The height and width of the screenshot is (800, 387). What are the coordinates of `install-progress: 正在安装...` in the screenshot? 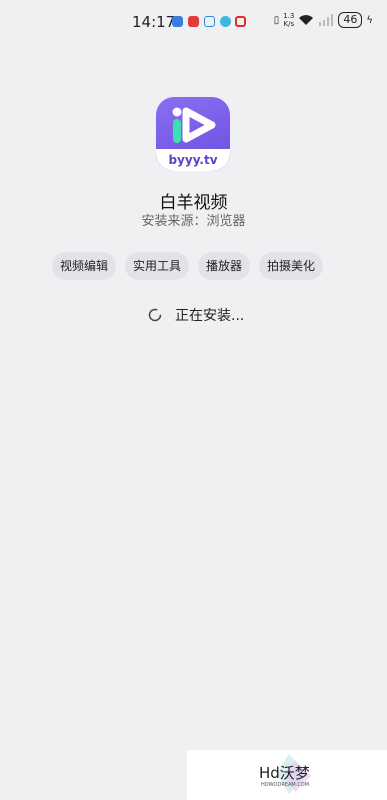 It's located at (195, 315).